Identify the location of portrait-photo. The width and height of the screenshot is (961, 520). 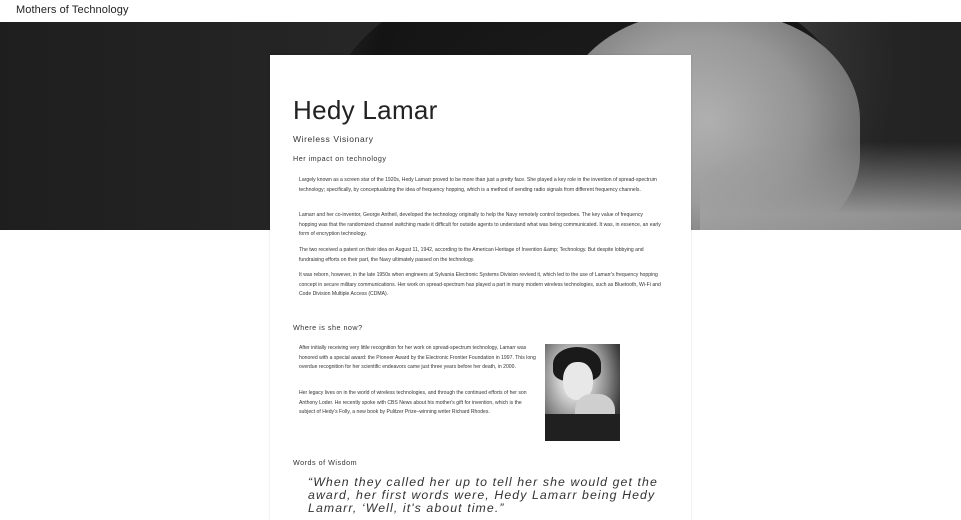
(582, 392).